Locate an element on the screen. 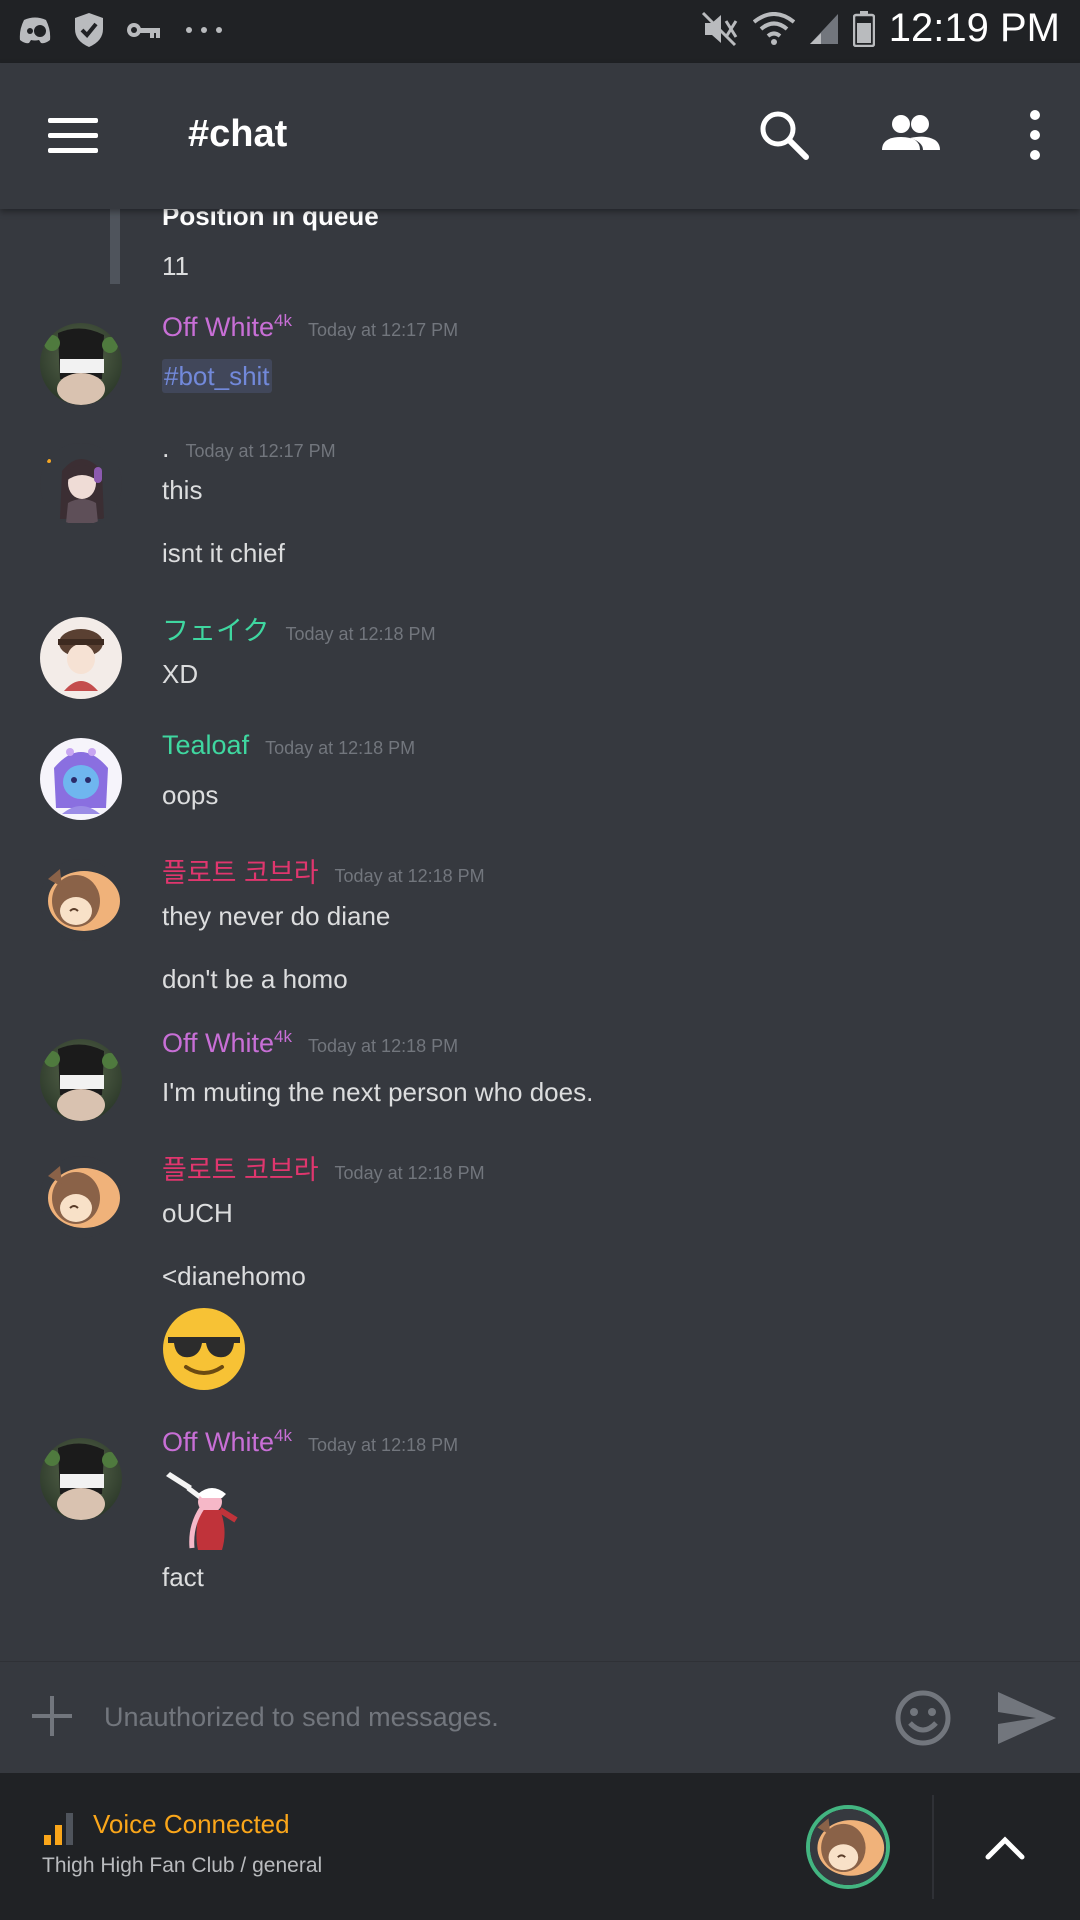 The image size is (1080, 1920). key-icon is located at coordinates (143, 30).